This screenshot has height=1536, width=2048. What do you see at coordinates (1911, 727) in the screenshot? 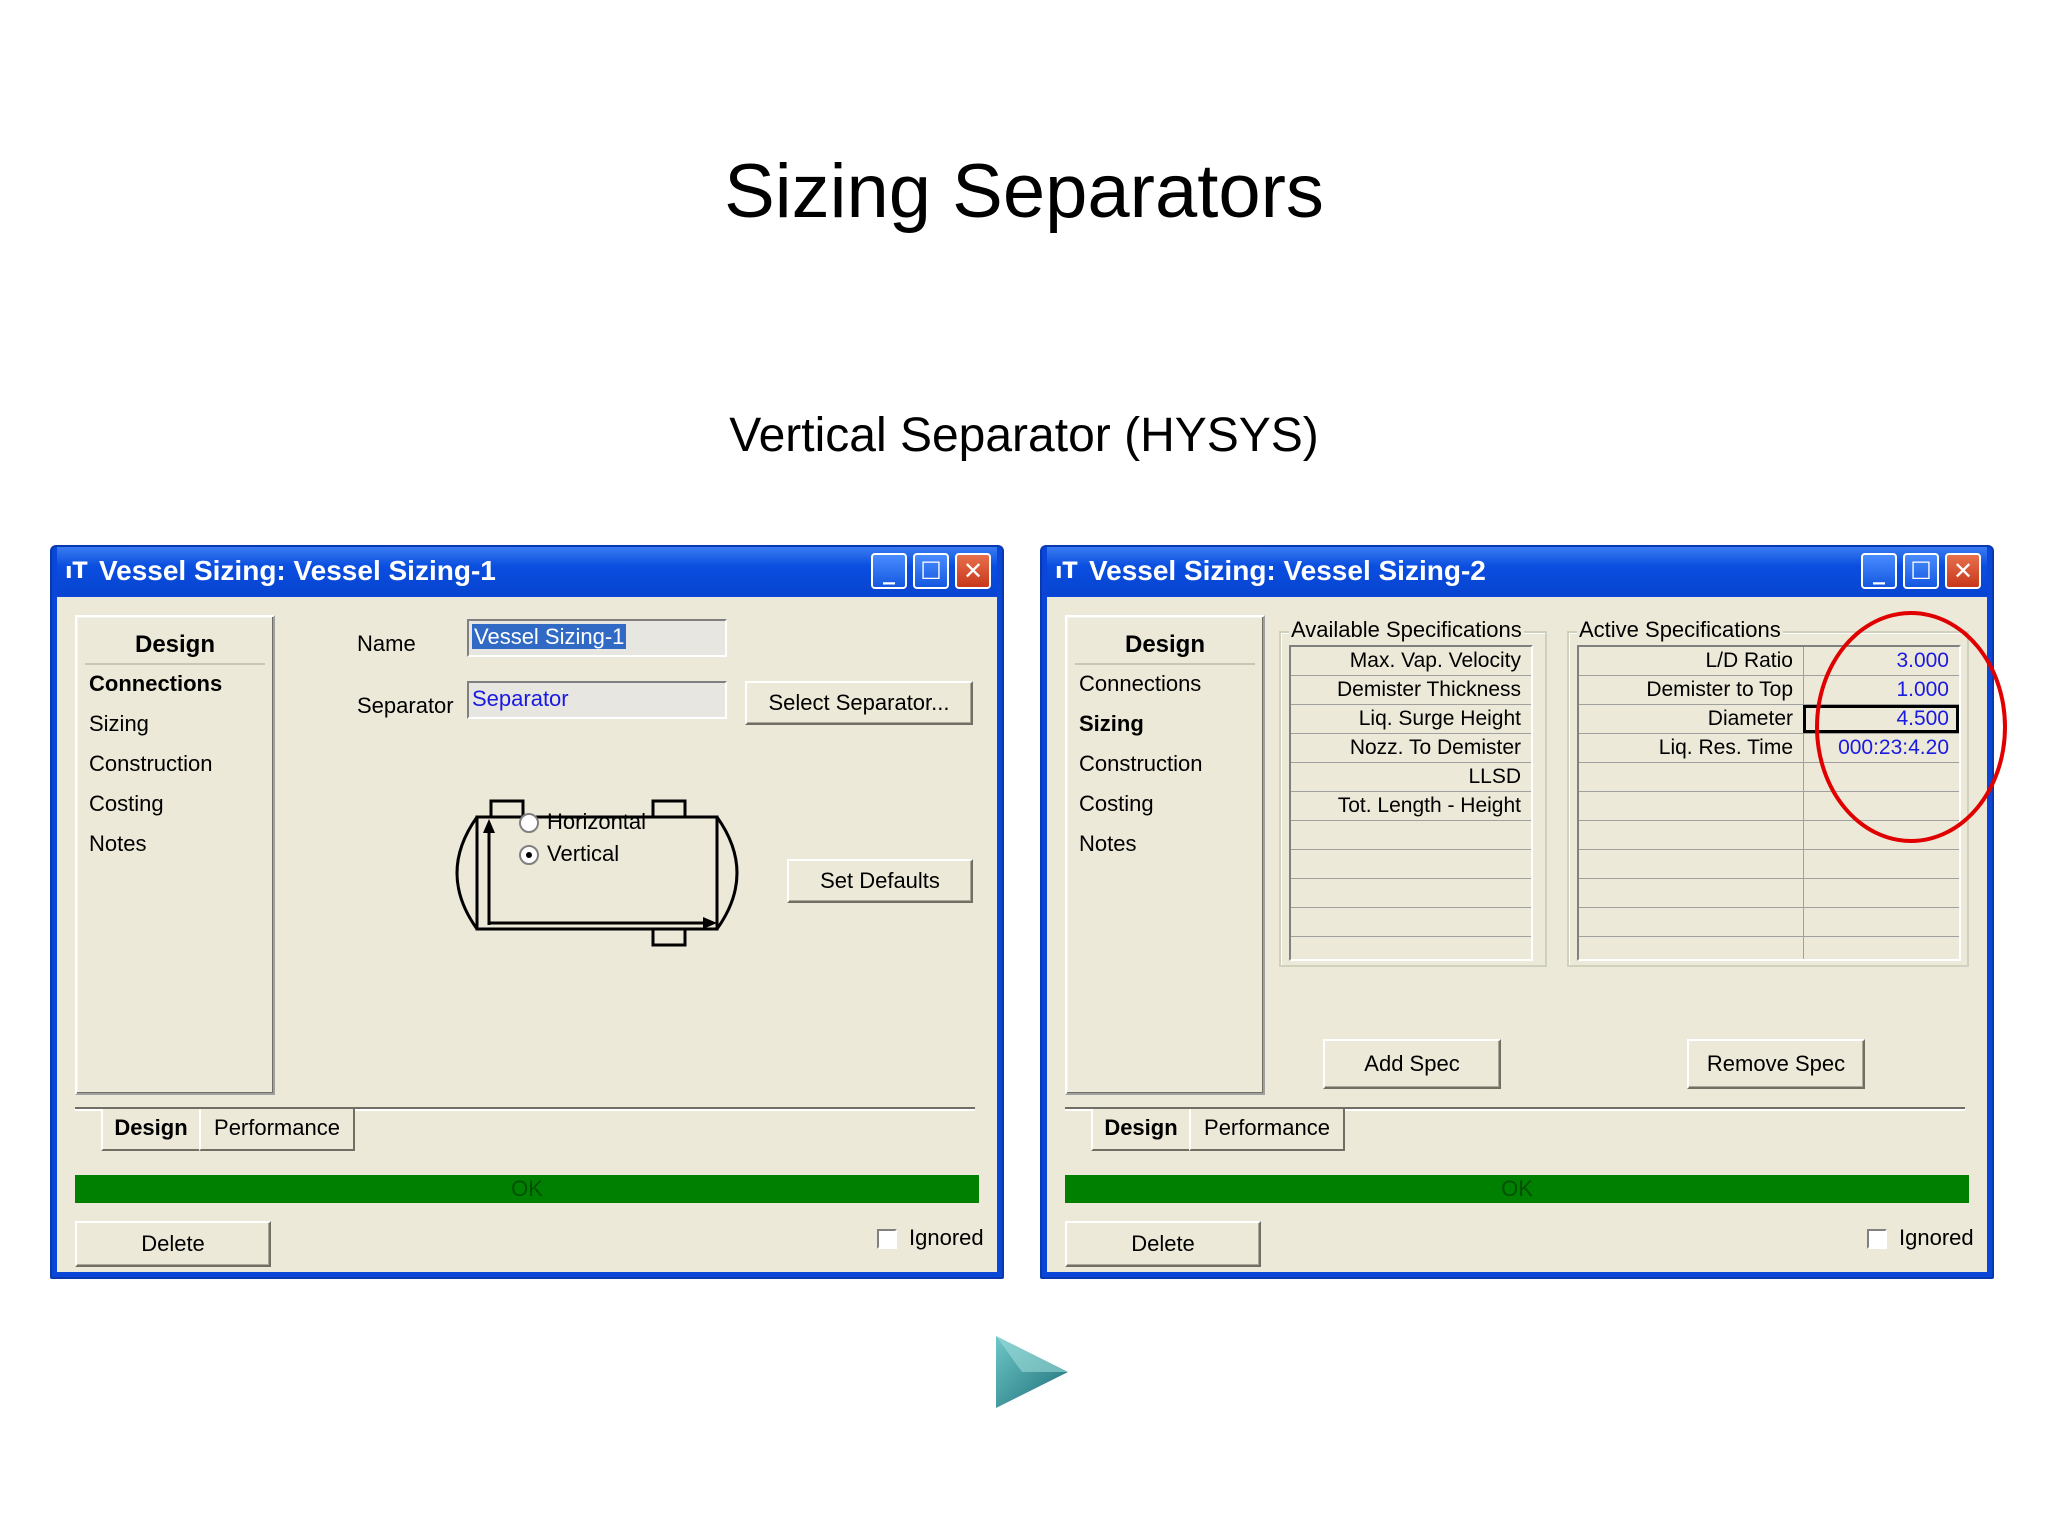
I see `annotation-circle` at bounding box center [1911, 727].